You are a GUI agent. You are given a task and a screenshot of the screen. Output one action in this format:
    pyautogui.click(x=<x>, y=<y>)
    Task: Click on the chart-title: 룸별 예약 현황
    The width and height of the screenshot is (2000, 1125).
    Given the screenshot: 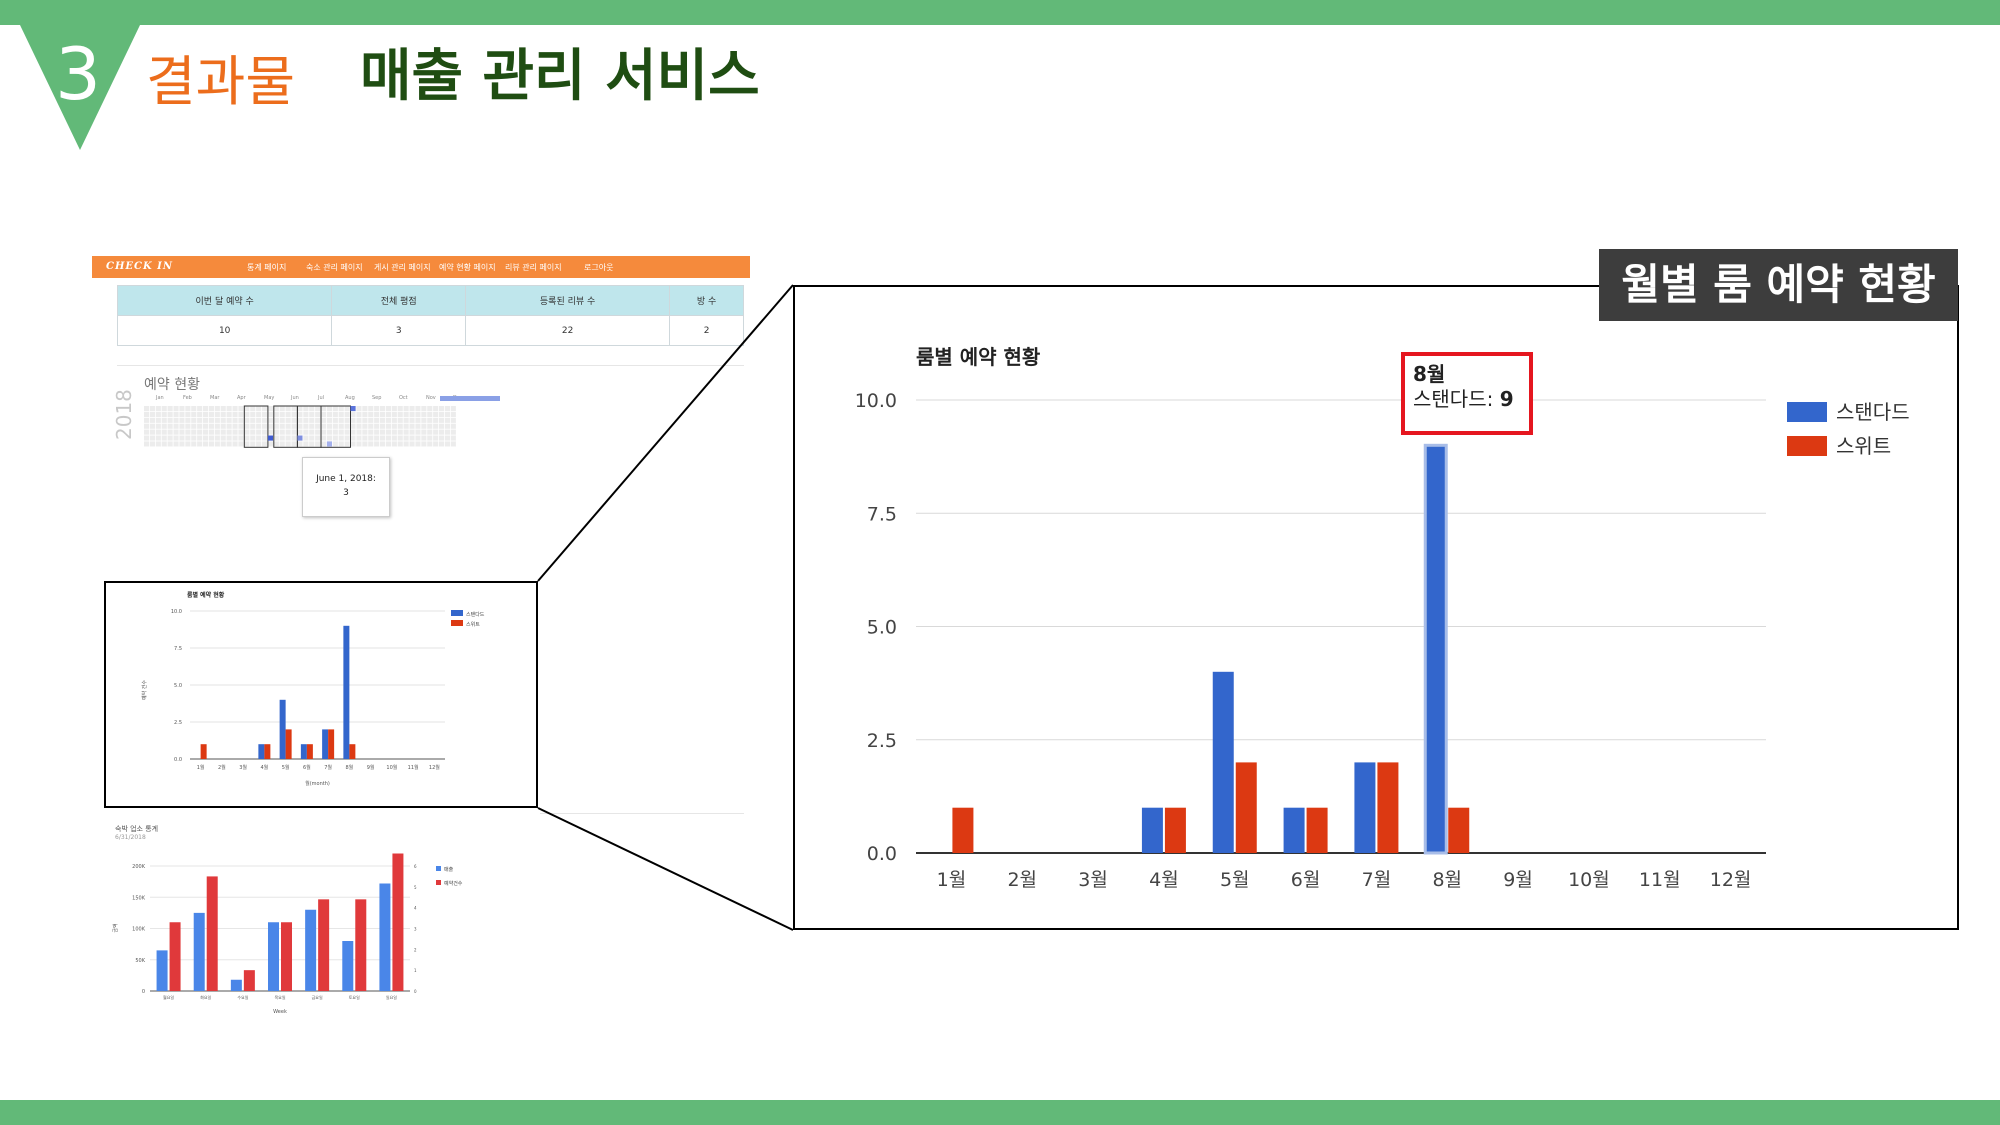 What is the action you would take?
    pyautogui.click(x=978, y=357)
    